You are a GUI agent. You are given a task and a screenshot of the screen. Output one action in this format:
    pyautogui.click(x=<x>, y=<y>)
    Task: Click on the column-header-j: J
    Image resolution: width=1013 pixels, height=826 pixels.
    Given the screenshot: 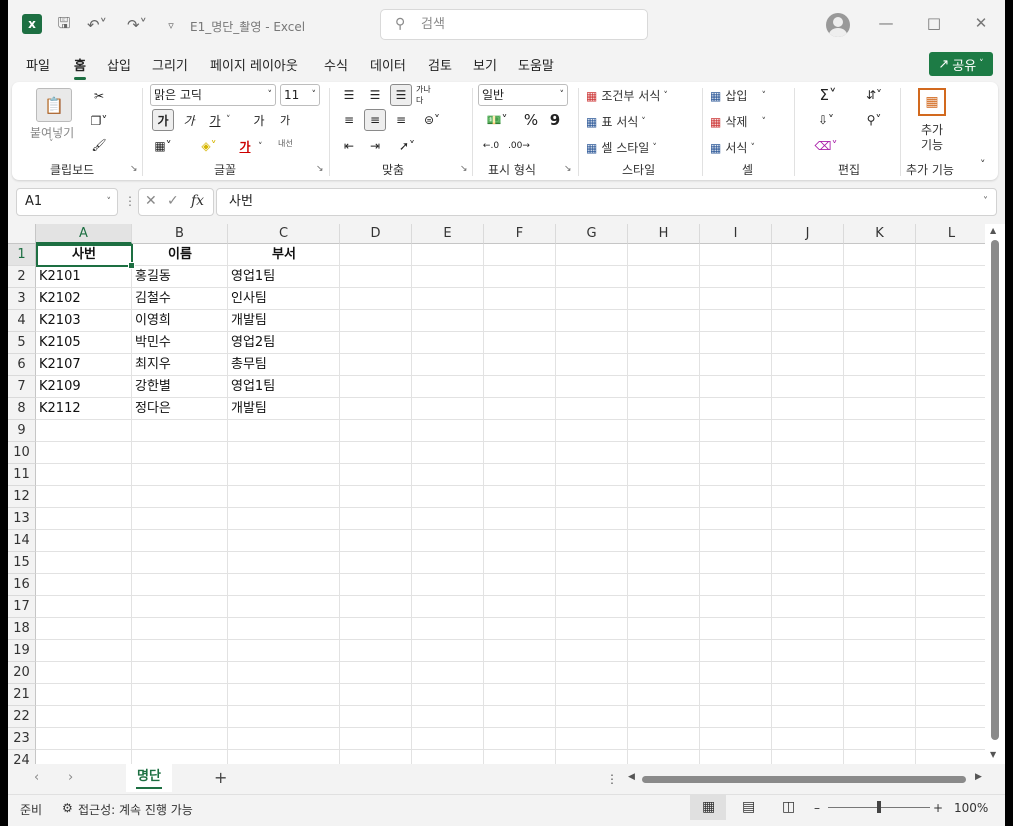 What is the action you would take?
    pyautogui.click(x=808, y=234)
    